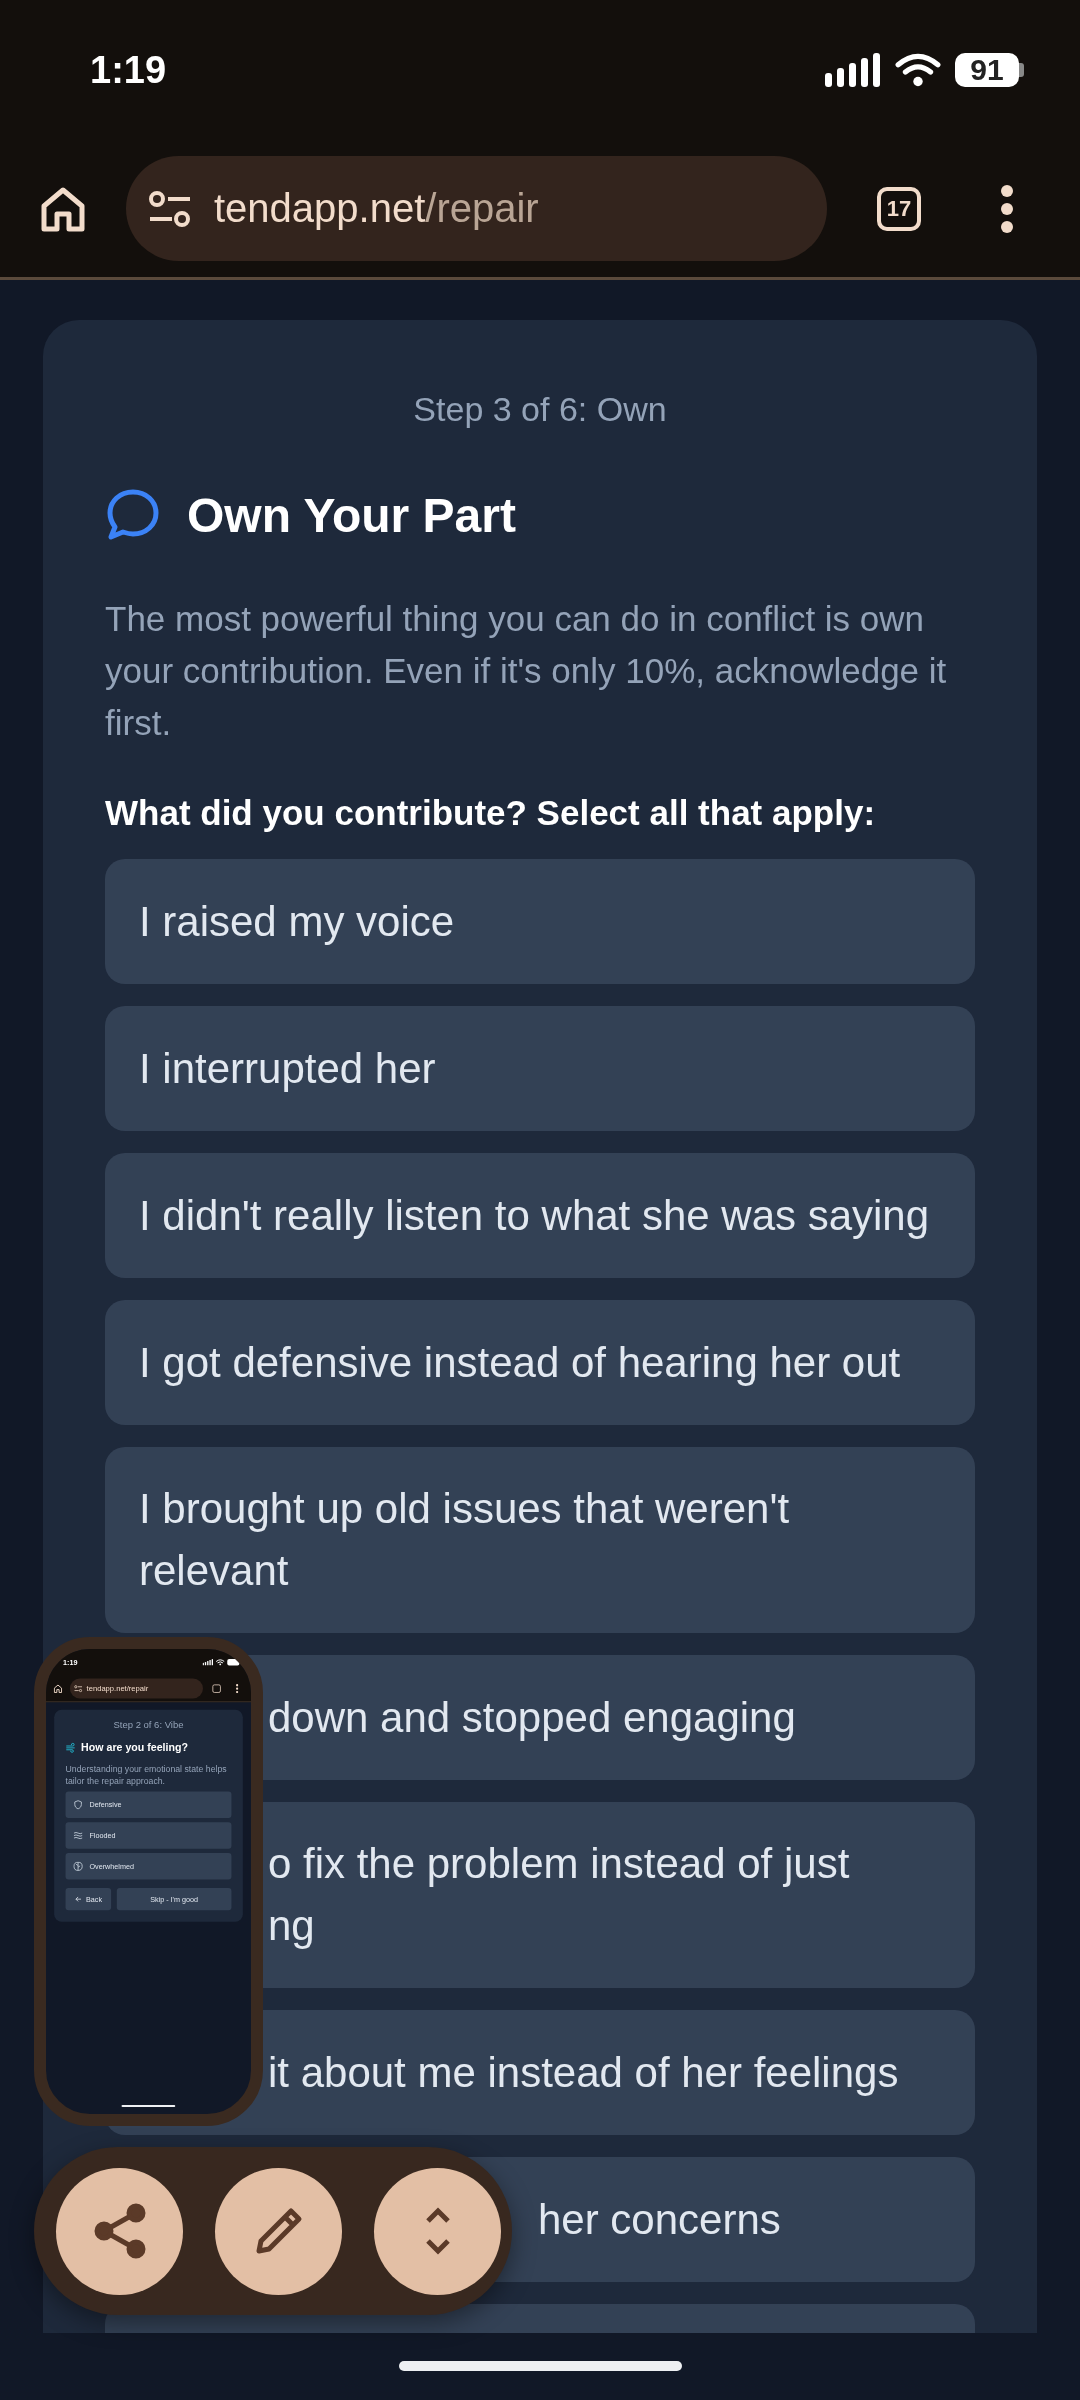 The height and width of the screenshot is (2400, 1080). I want to click on status-time: 1:19, so click(129, 70).